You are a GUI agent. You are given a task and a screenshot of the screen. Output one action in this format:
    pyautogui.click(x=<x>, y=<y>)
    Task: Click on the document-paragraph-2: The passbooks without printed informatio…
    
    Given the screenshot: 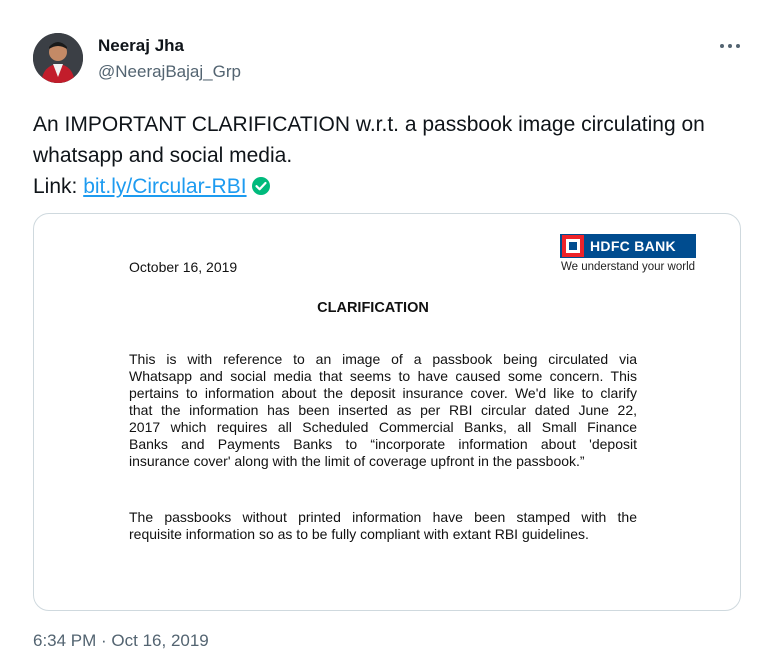 What is the action you would take?
    pyautogui.click(x=383, y=526)
    